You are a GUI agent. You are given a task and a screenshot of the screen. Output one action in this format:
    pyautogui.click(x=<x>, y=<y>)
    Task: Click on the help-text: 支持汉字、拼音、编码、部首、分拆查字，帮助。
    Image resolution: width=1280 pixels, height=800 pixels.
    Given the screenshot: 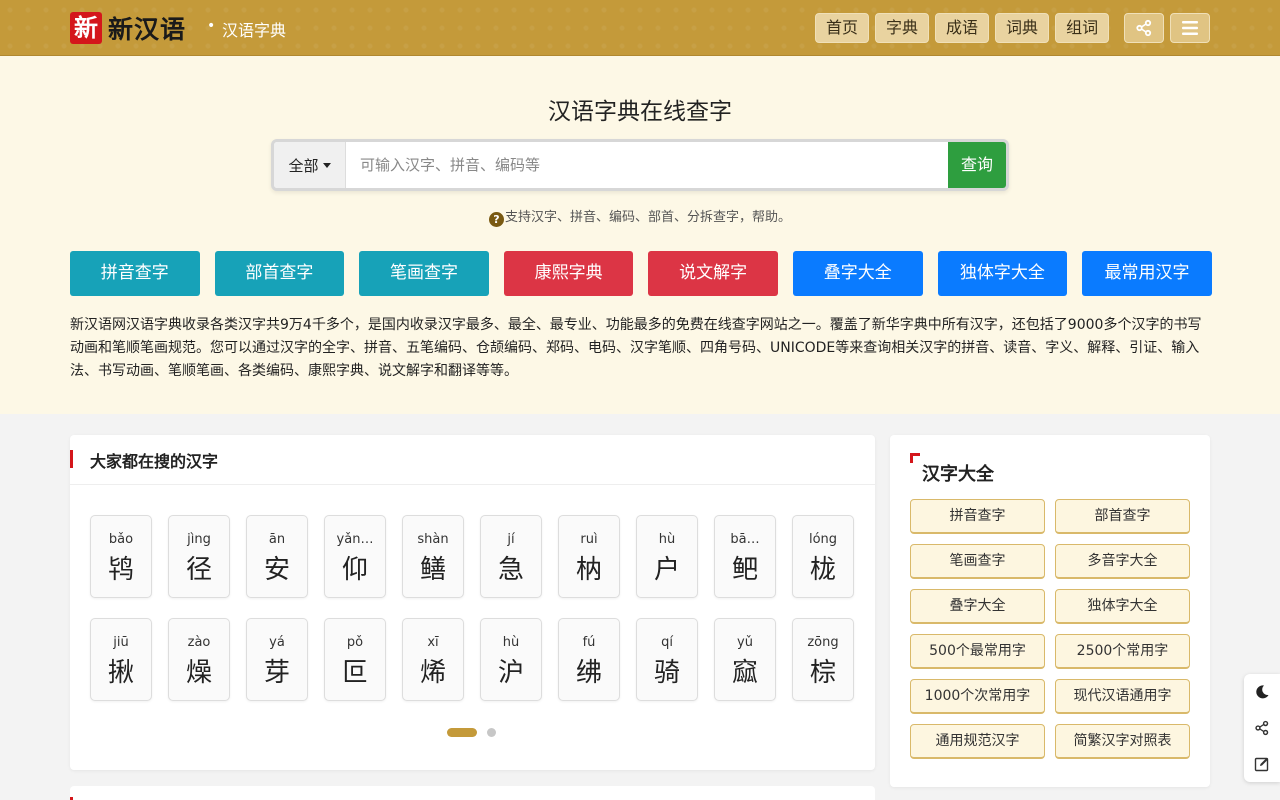 What is the action you would take?
    pyautogui.click(x=647, y=217)
    